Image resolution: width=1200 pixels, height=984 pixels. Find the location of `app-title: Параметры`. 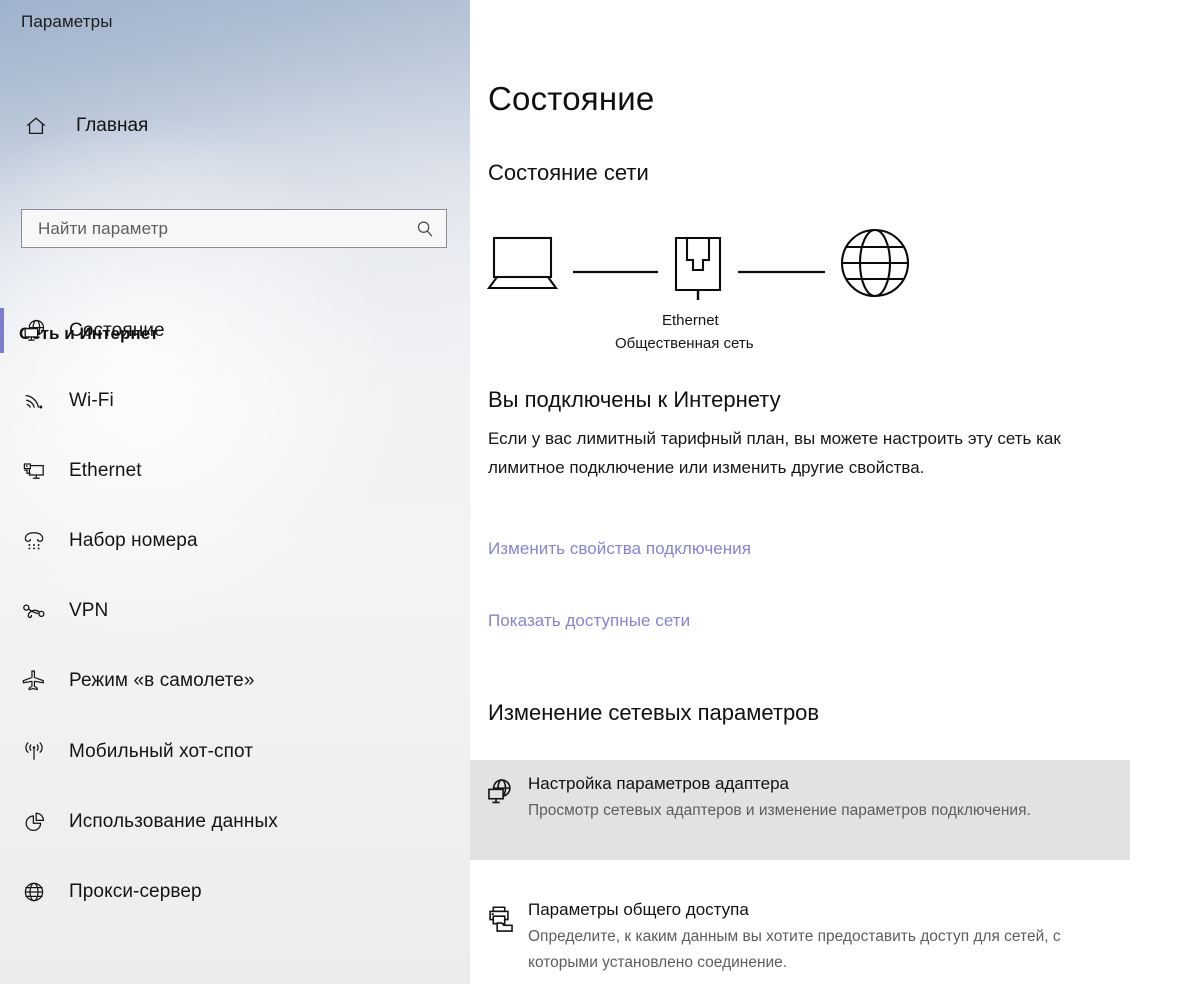

app-title: Параметры is located at coordinates (67, 21).